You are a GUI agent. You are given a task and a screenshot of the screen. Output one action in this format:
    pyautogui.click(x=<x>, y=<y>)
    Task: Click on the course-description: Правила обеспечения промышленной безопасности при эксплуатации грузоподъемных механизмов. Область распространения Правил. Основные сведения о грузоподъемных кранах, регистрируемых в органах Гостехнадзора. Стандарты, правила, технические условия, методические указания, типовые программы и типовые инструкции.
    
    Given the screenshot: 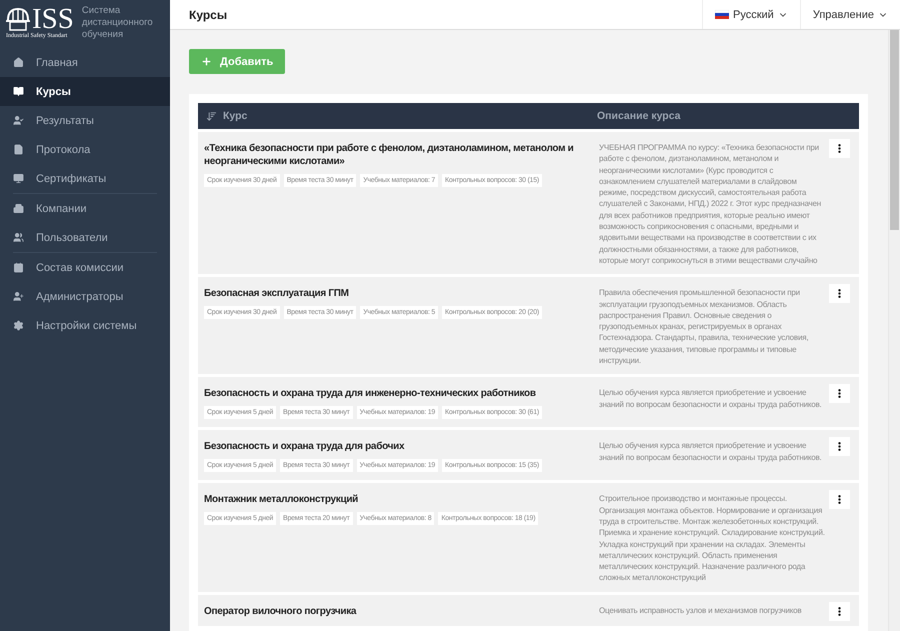 What is the action you would take?
    pyautogui.click(x=704, y=327)
    